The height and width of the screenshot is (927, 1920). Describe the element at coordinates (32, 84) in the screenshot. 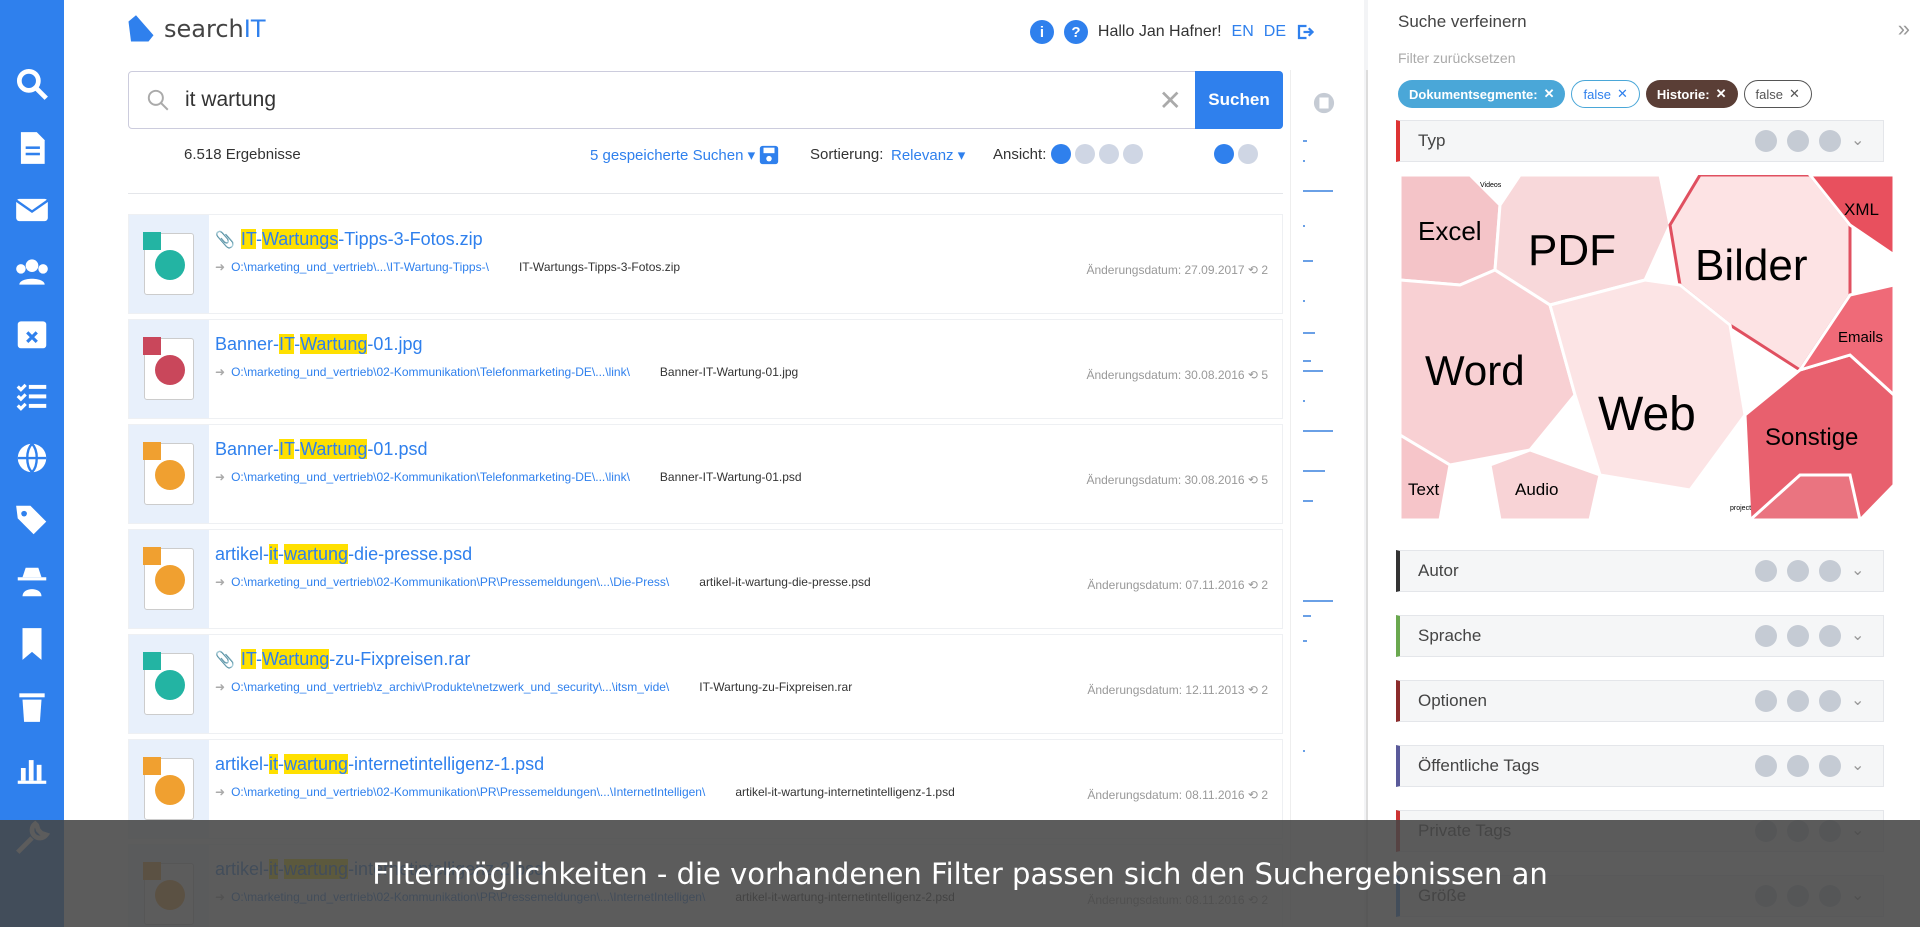

I see `search-icon` at that location.